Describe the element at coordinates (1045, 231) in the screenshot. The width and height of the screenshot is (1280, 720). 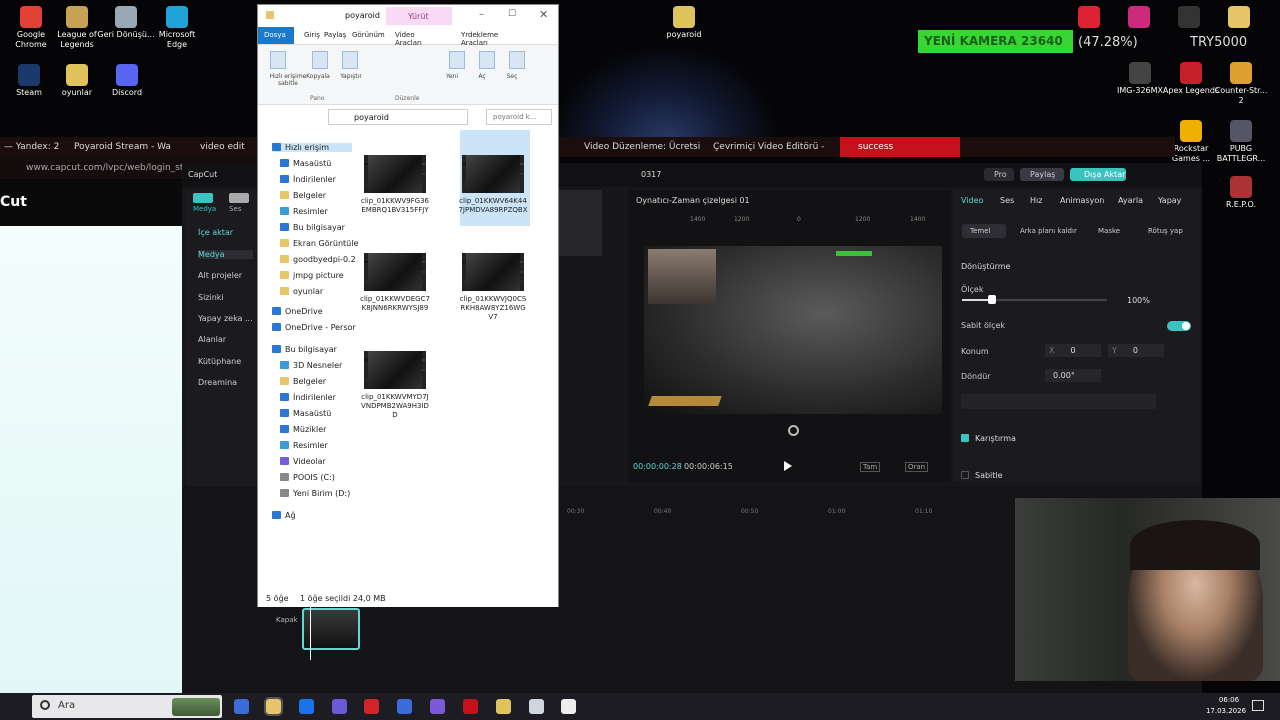
I see `prop-subtab: Arka planı kaldır` at that location.